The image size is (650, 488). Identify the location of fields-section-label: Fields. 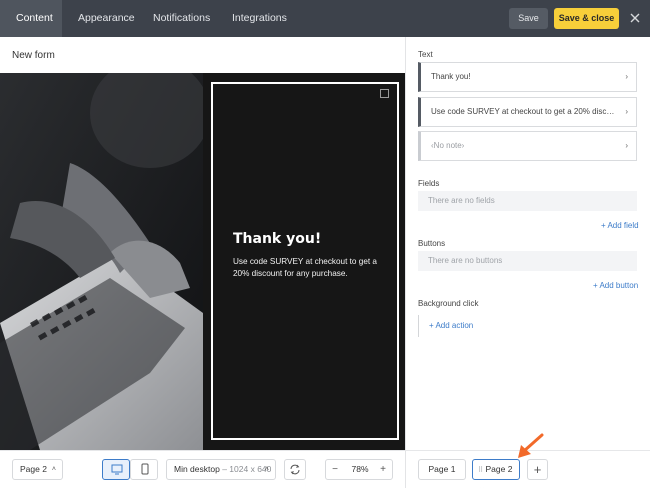
(429, 183).